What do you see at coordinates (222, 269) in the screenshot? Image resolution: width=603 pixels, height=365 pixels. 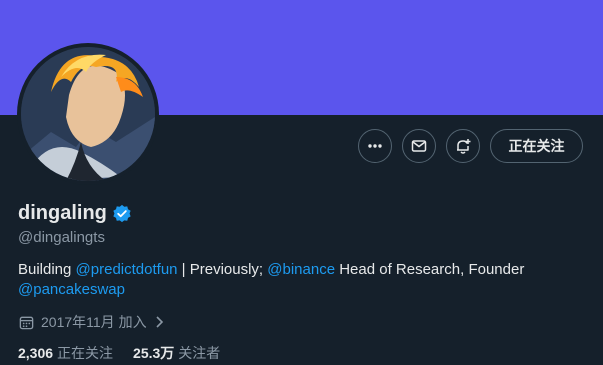 I see `bio-text: | Previously;` at bounding box center [222, 269].